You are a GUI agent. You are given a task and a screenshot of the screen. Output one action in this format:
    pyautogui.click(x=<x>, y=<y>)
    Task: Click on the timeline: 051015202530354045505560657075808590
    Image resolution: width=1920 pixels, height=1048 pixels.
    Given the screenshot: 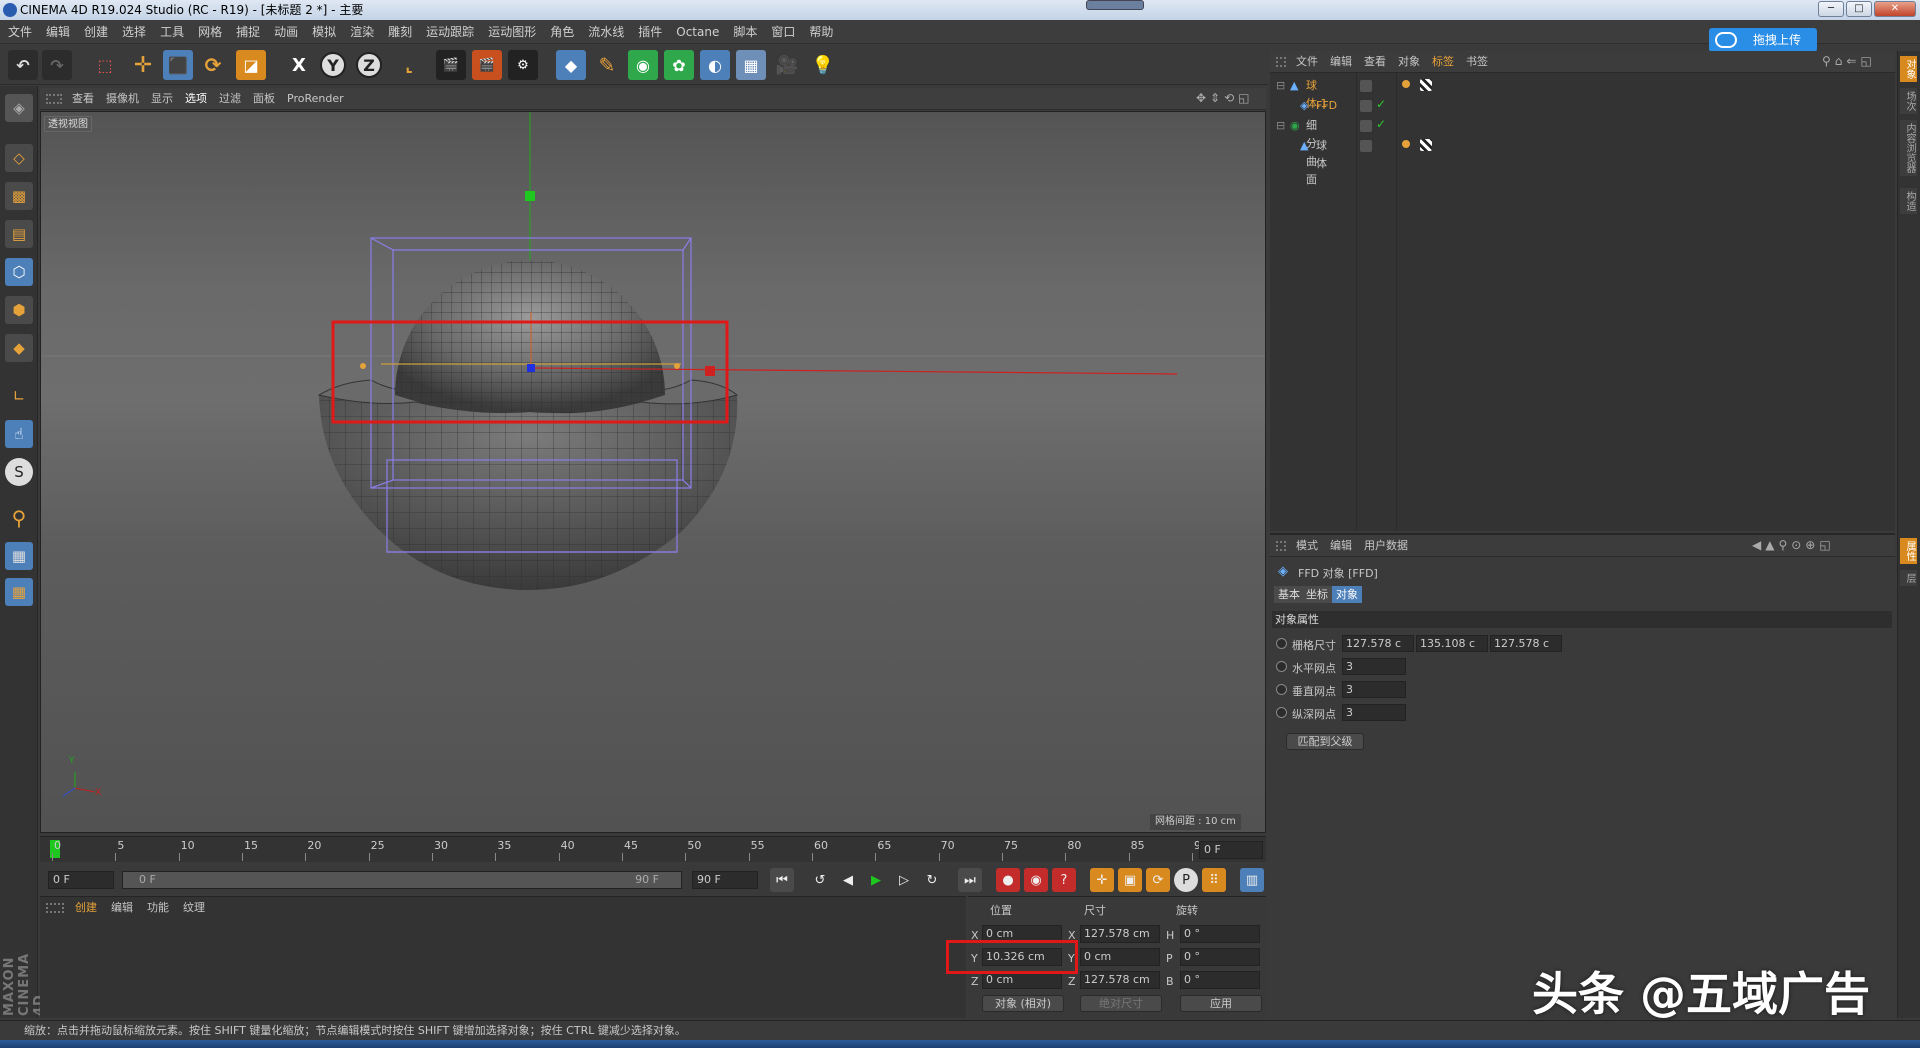 What is the action you would take?
    pyautogui.click(x=653, y=849)
    